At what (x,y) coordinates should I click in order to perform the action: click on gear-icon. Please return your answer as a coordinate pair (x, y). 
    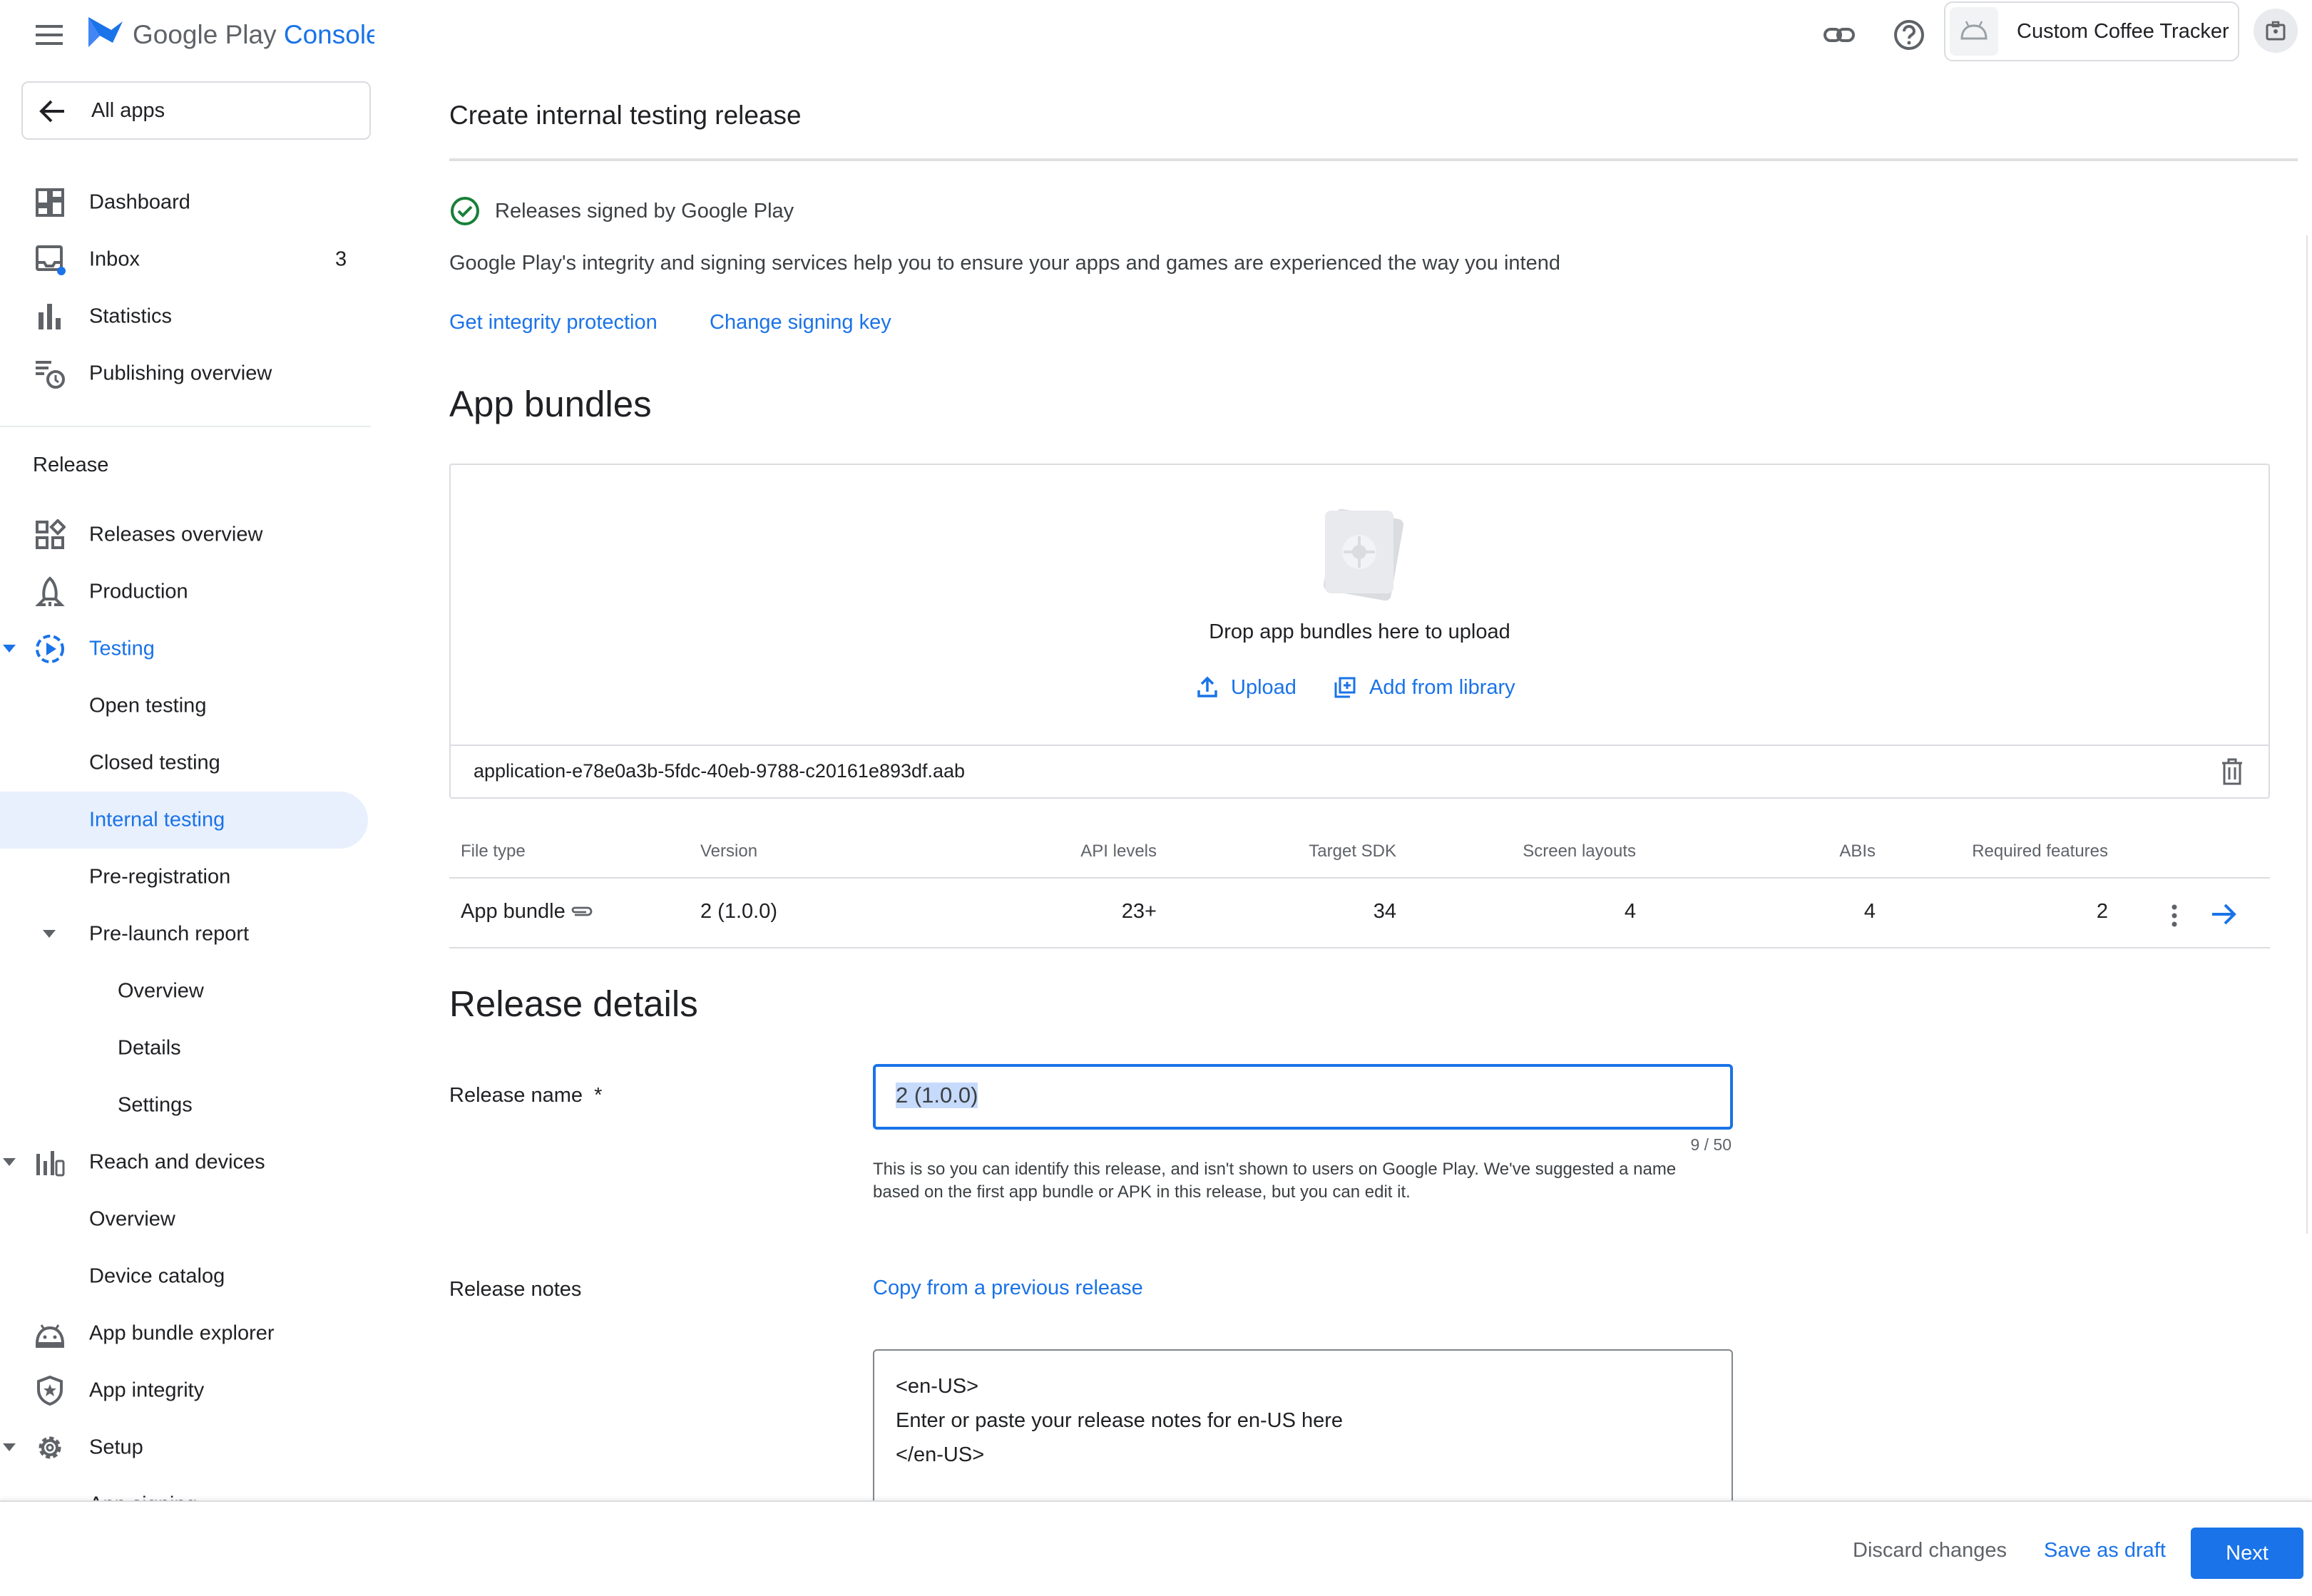
    Looking at the image, I should click on (50, 1447).